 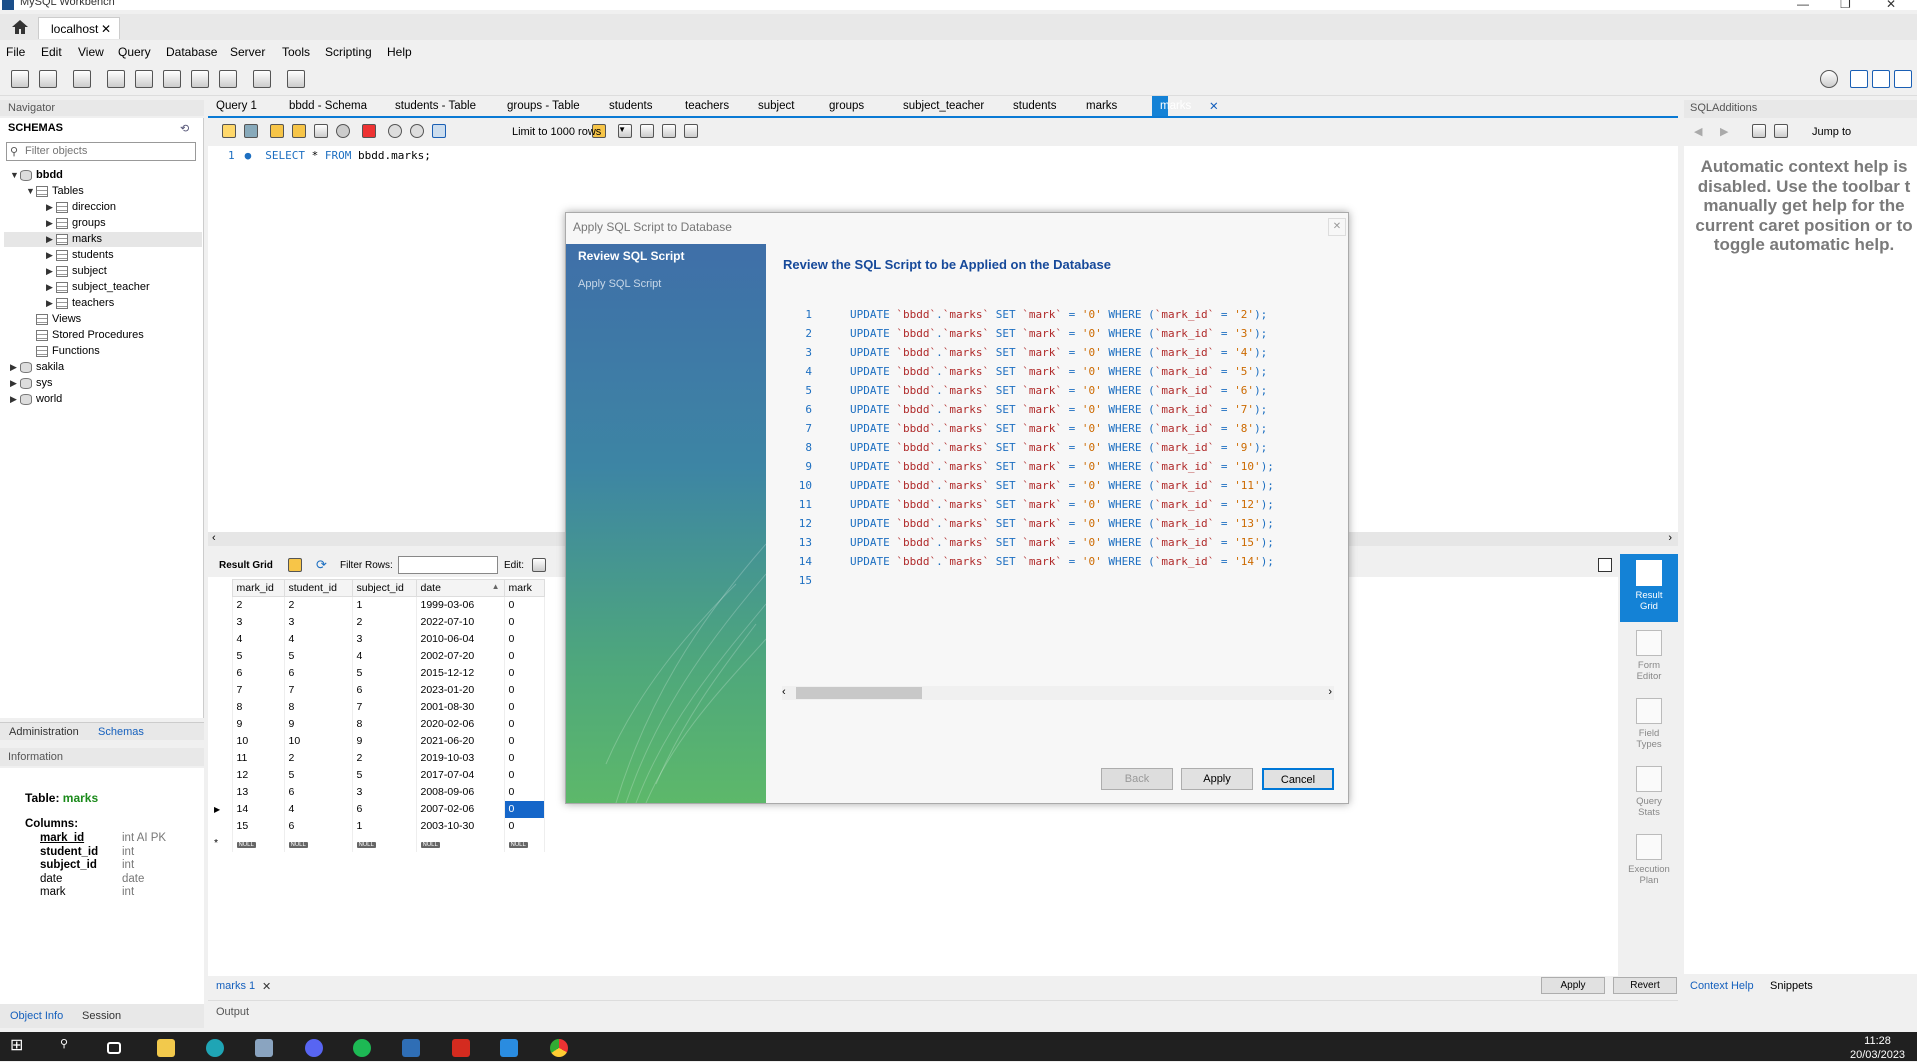 I want to click on filter-objects-input, so click(x=110, y=151).